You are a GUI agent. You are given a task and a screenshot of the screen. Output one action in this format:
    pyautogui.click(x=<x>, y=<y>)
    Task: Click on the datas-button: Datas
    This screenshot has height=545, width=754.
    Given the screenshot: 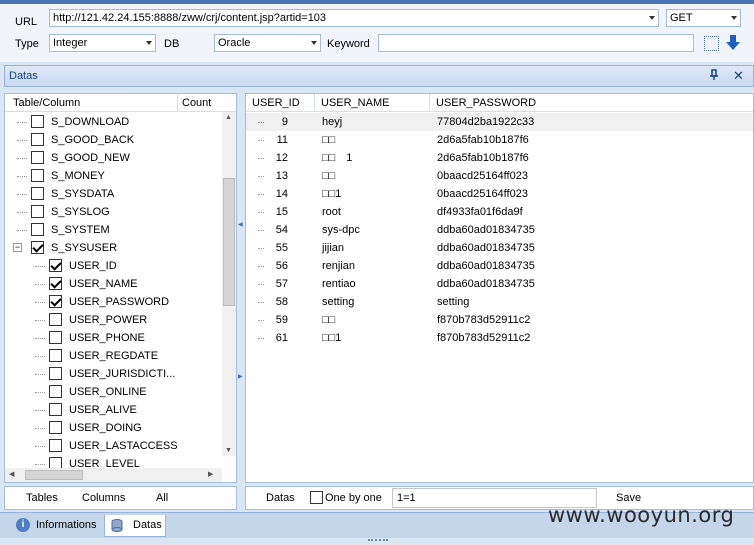 What is the action you would take?
    pyautogui.click(x=280, y=498)
    